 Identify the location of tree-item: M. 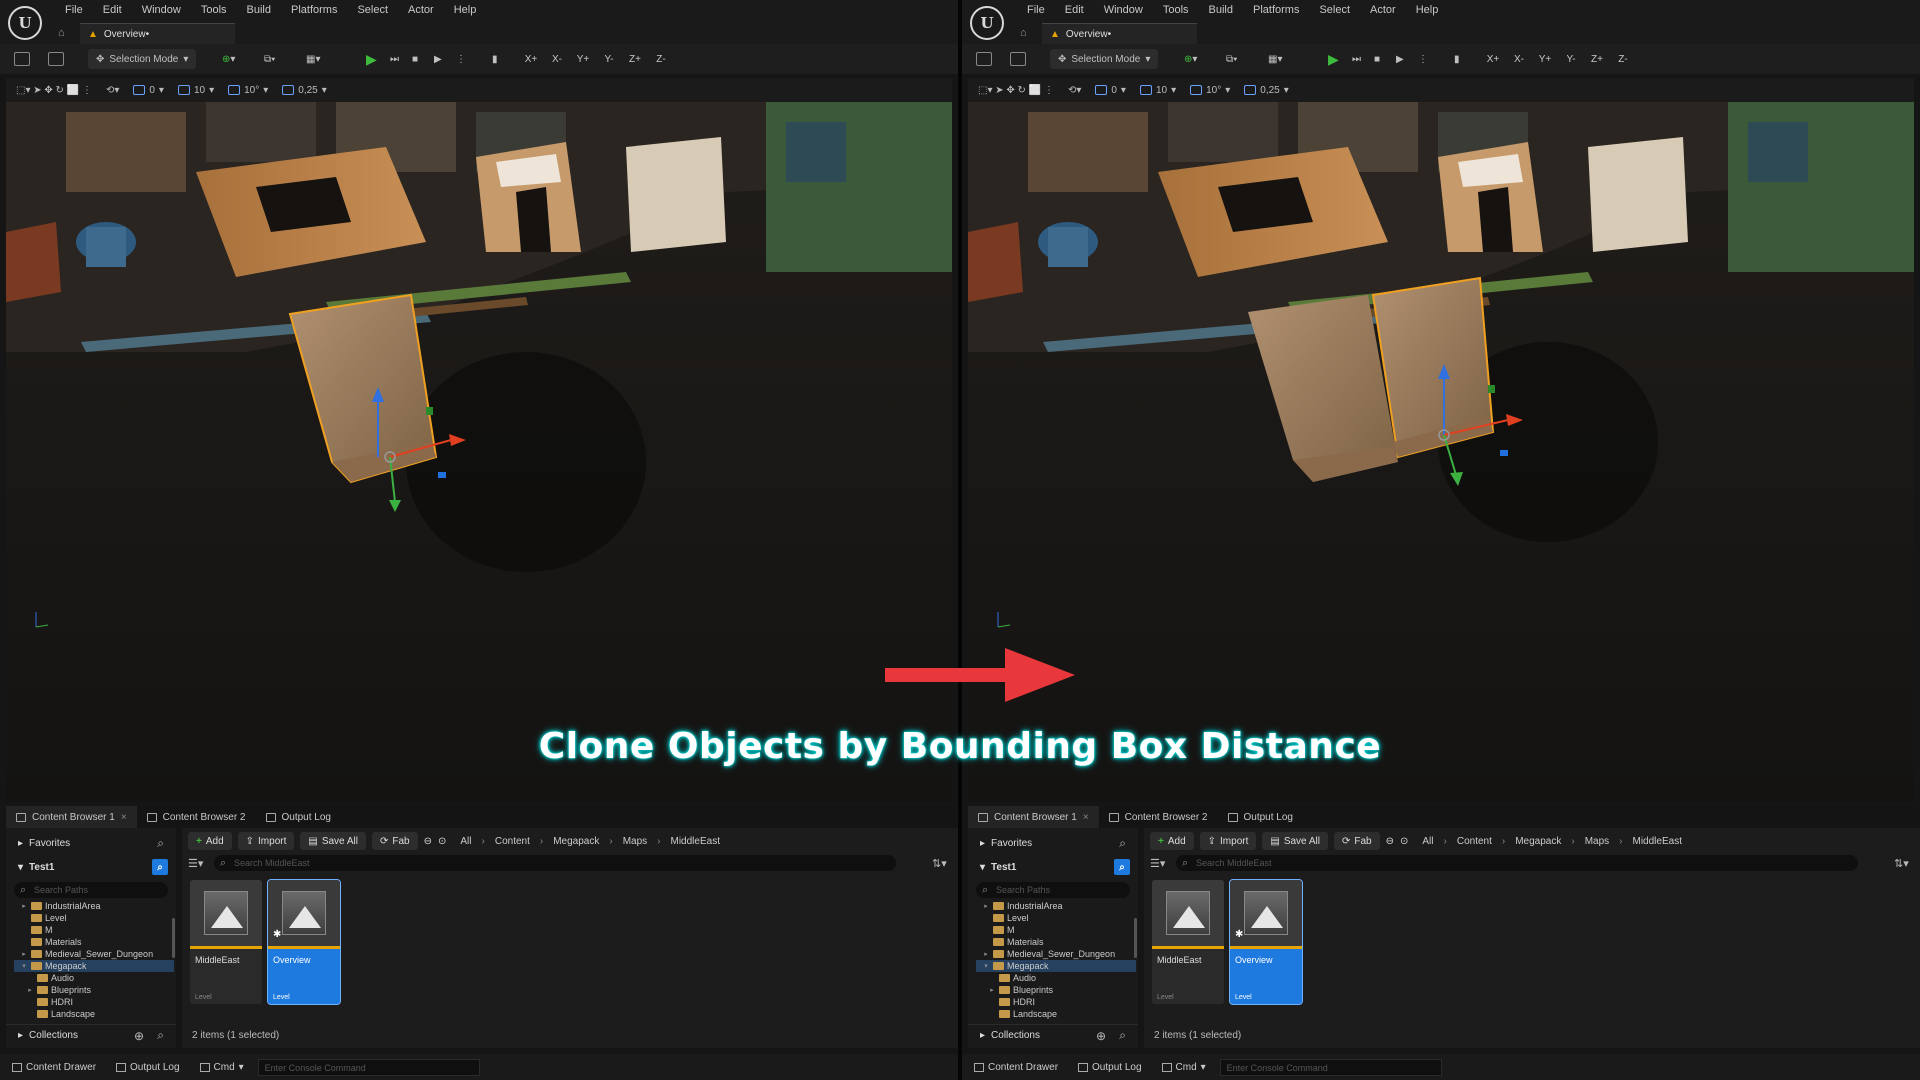
(94, 930).